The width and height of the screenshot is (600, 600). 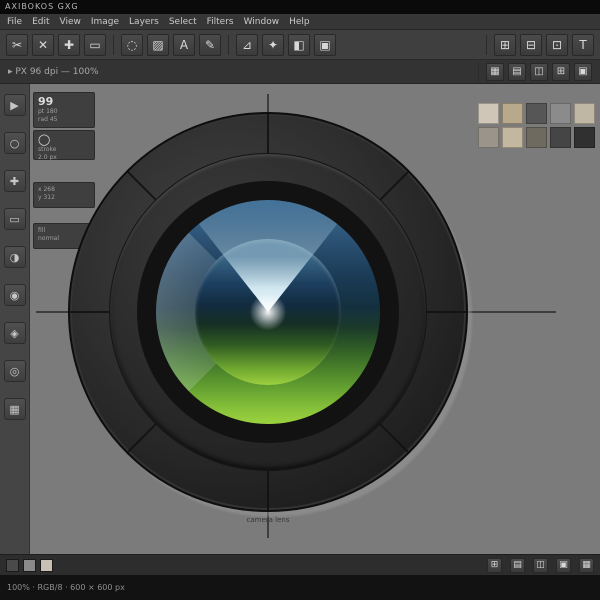 What do you see at coordinates (583, 44) in the screenshot?
I see `type-icon: T` at bounding box center [583, 44].